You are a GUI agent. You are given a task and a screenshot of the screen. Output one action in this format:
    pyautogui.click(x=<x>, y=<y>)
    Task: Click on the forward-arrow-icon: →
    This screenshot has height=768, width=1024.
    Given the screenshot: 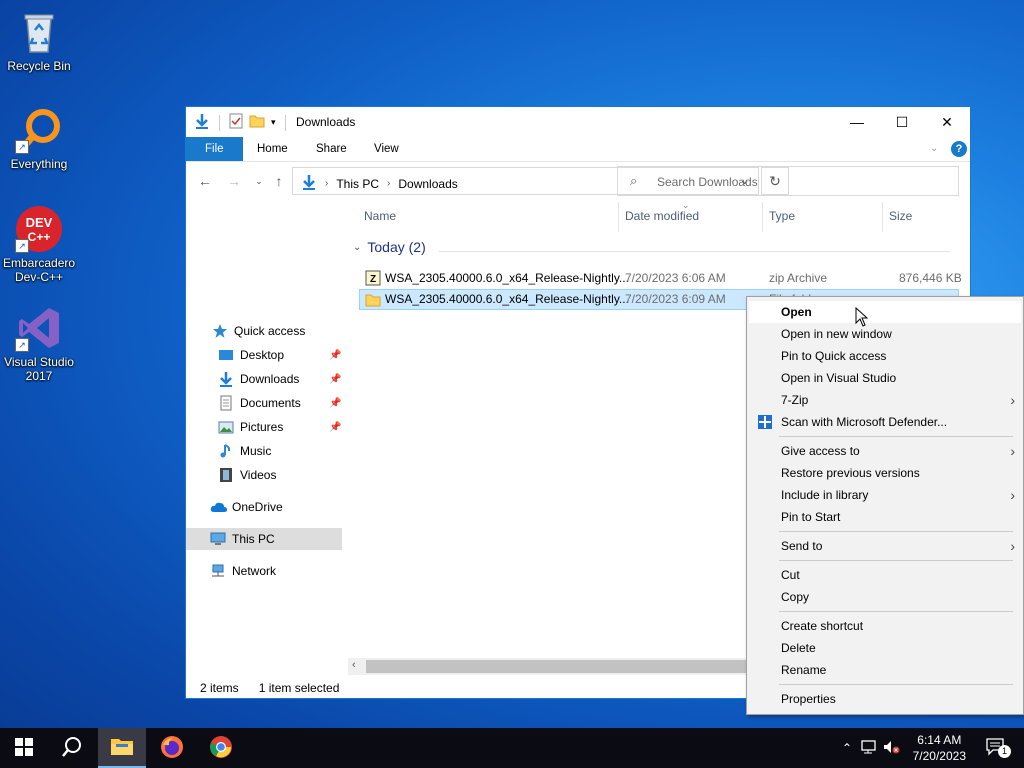 What is the action you would take?
    pyautogui.click(x=234, y=181)
    